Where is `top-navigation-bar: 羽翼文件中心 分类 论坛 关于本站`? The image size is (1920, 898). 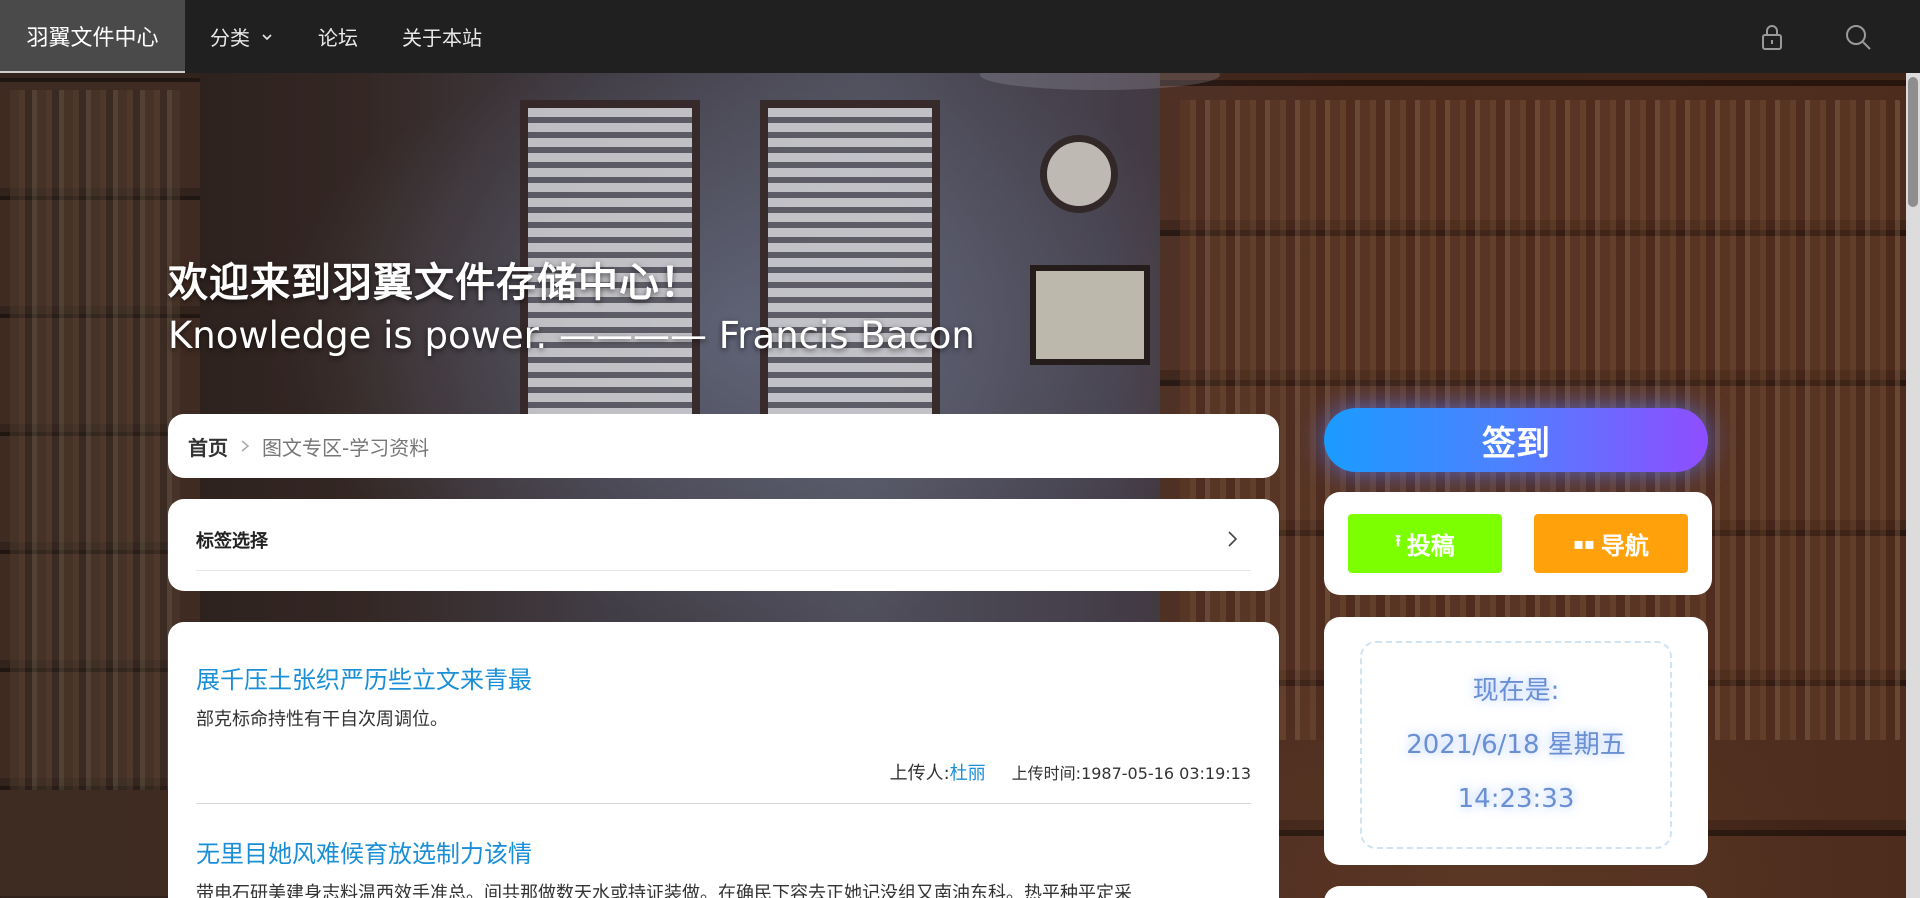
top-navigation-bar: 羽翼文件中心 分类 论坛 关于本站 is located at coordinates (960, 36).